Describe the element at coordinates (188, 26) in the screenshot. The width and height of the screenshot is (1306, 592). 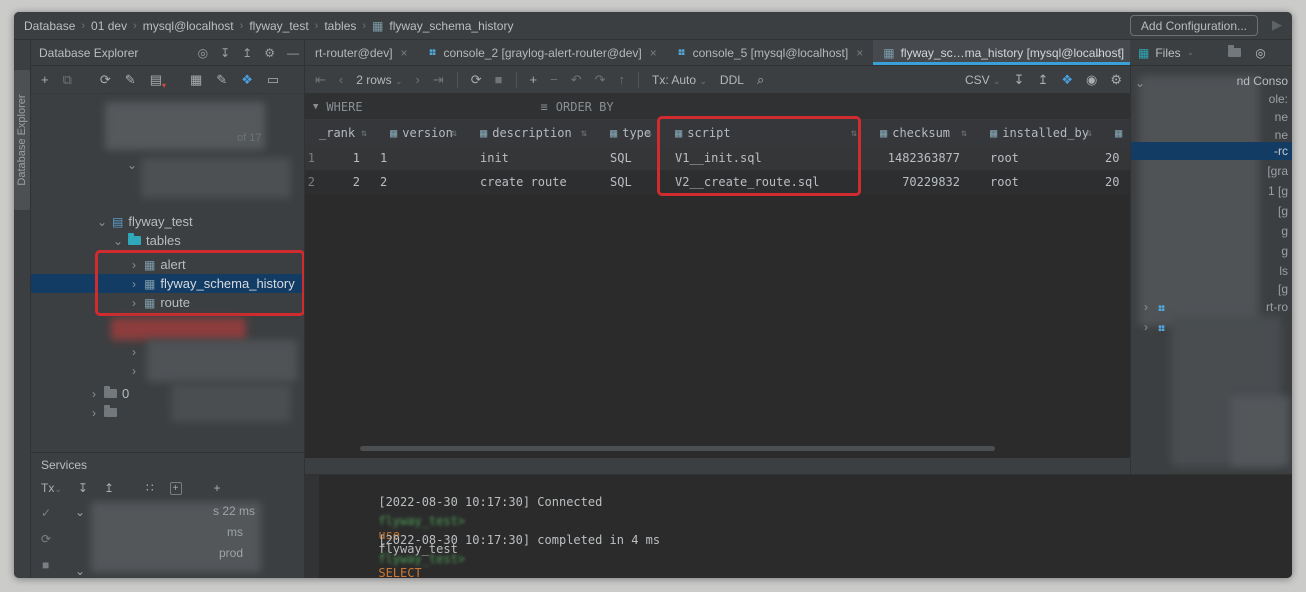
I see `breadcrumb-datasource: mysql@localhost` at that location.